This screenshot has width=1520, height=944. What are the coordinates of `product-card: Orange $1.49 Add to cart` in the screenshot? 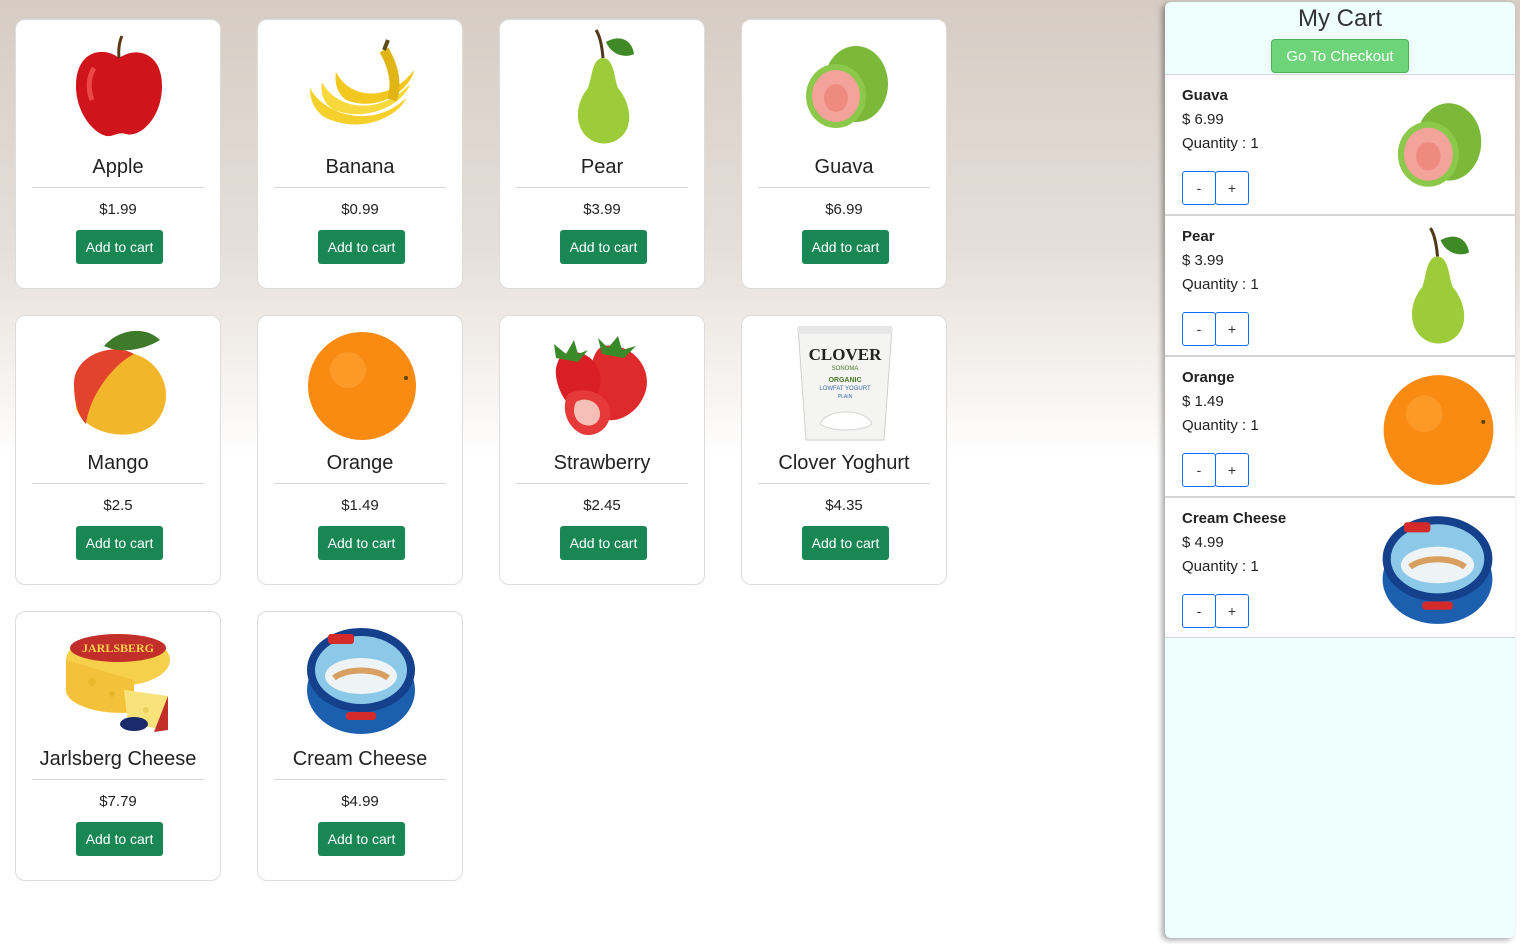 It's located at (360, 450).